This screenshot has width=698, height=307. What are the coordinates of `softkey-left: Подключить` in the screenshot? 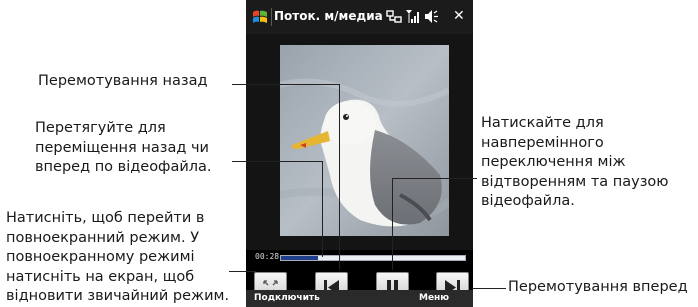 It's located at (287, 298).